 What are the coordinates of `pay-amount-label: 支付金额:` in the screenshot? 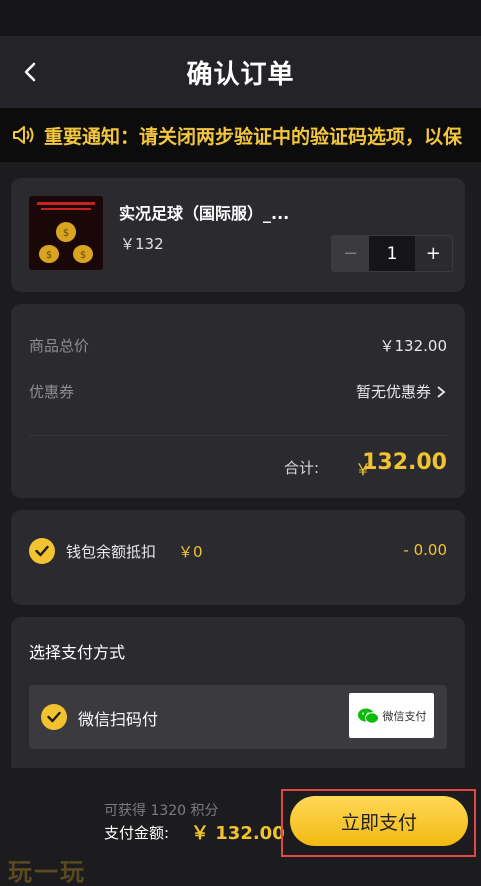 It's located at (137, 833).